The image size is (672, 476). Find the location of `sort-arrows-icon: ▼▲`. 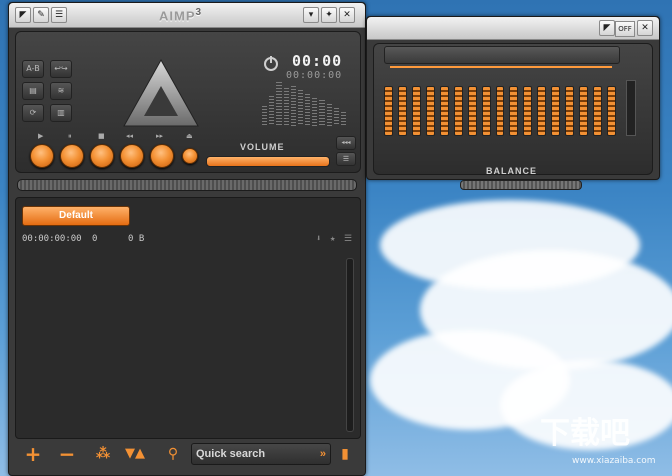

sort-arrows-icon: ▼▲ is located at coordinates (135, 454).